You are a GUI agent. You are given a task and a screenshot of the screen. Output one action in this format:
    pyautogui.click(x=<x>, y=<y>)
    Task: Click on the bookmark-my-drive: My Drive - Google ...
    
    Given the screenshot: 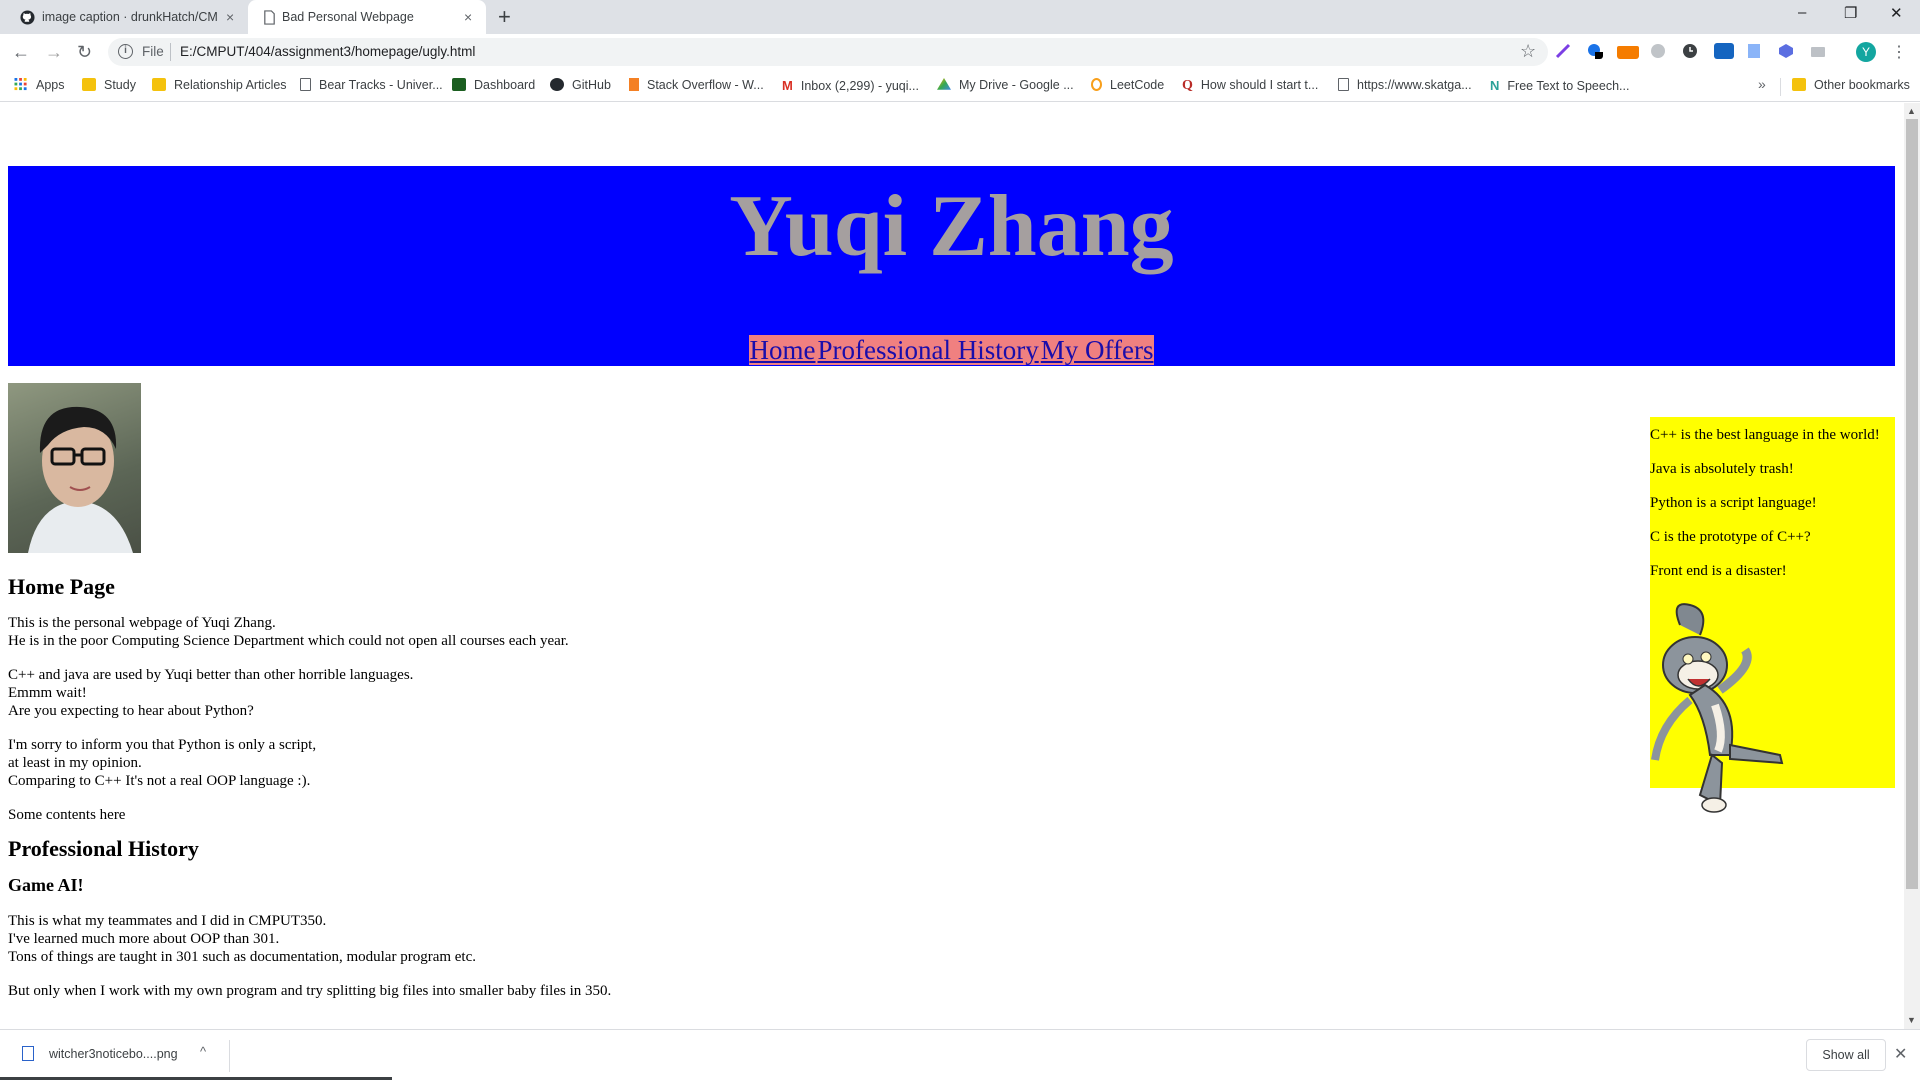 What is the action you would take?
    pyautogui.click(x=1005, y=85)
    